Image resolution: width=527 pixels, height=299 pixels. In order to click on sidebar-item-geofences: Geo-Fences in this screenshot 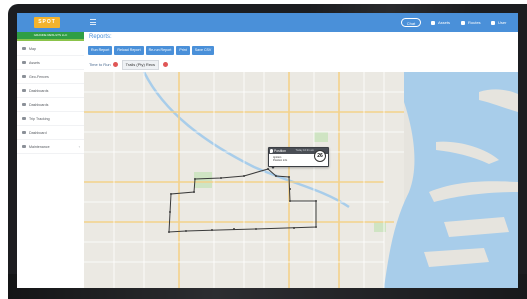, I will do `click(50, 77)`.